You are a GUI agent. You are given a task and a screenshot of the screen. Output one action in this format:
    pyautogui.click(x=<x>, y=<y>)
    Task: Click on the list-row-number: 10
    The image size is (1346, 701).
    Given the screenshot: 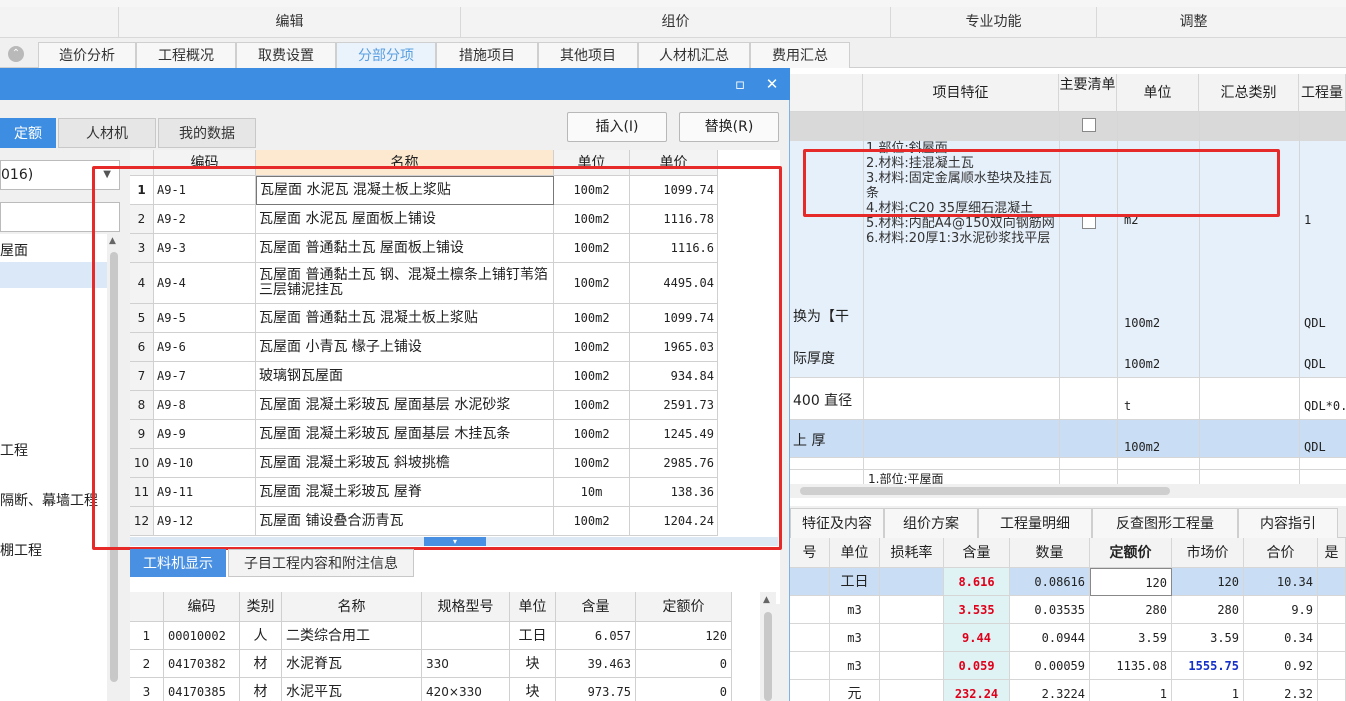 What is the action you would take?
    pyautogui.click(x=142, y=463)
    